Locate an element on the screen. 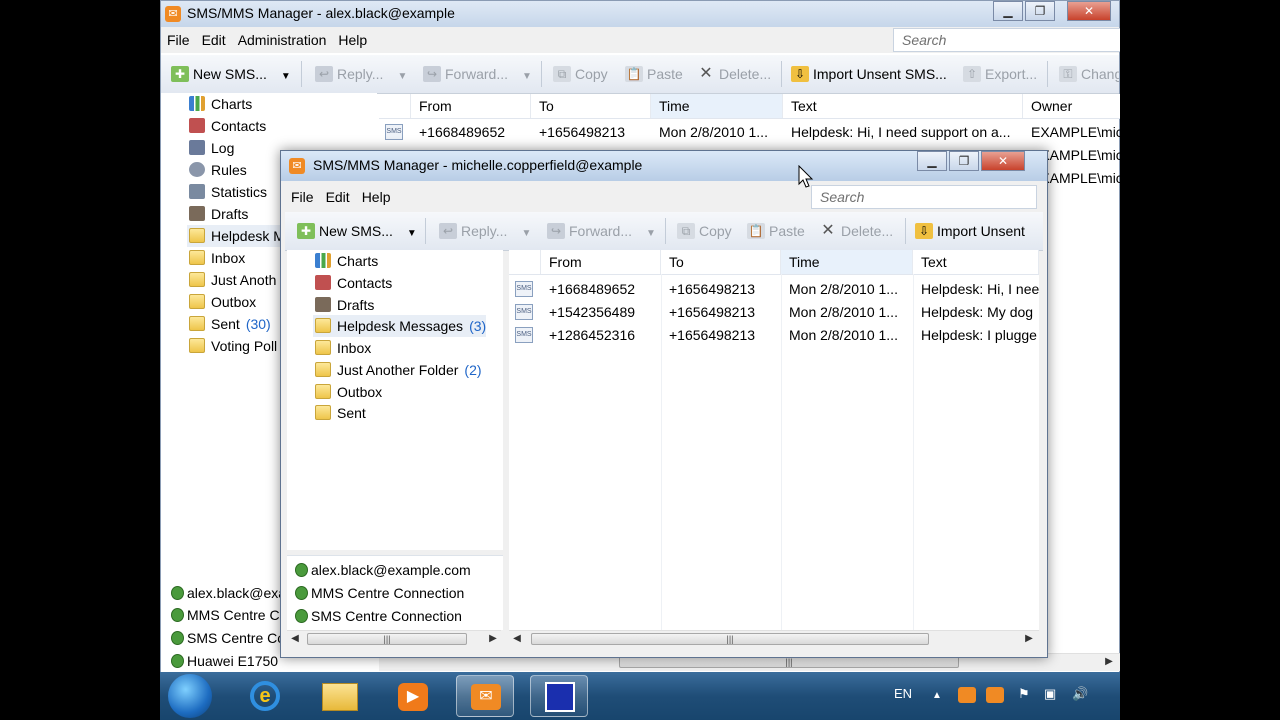  tree-item-rules: Rules is located at coordinates (217, 170).